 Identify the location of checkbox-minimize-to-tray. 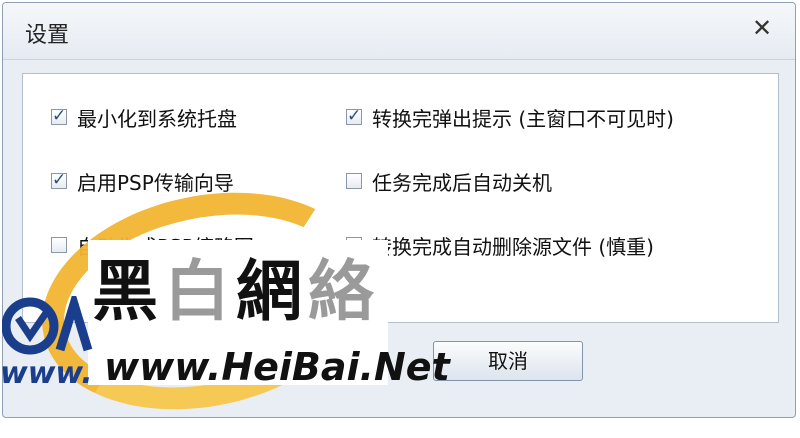
(59, 116).